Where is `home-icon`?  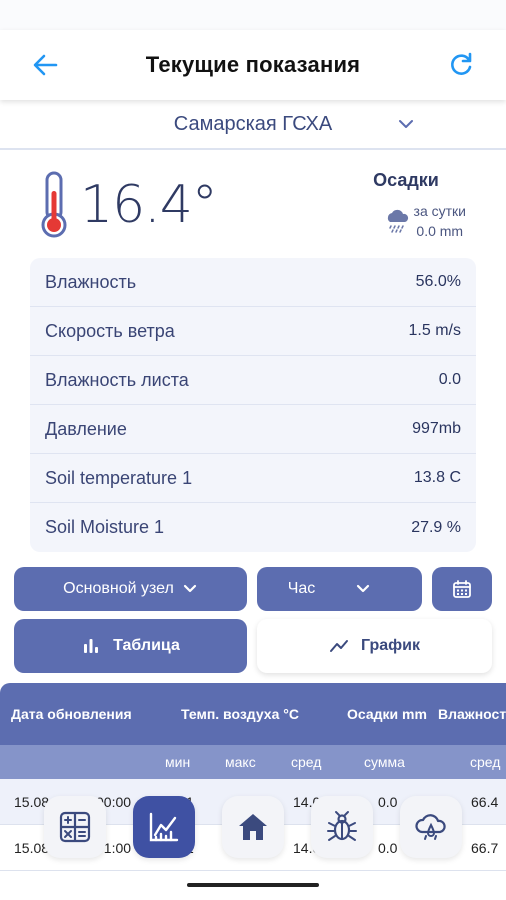
home-icon is located at coordinates (253, 827).